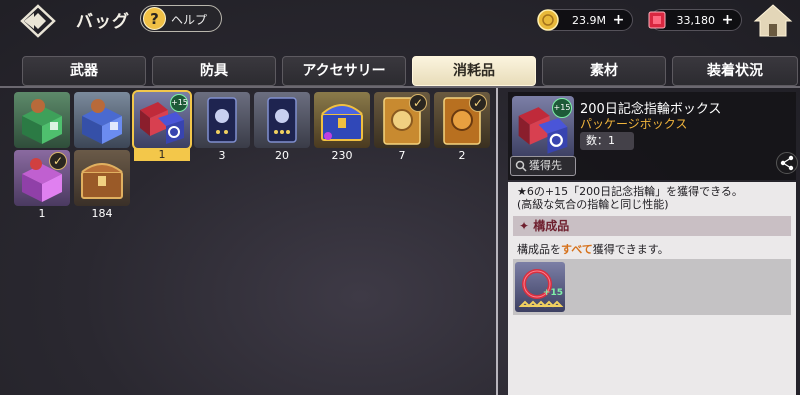 The image size is (800, 395). I want to click on description-line: (高級な気合の指輪と同じ性能), so click(593, 204).